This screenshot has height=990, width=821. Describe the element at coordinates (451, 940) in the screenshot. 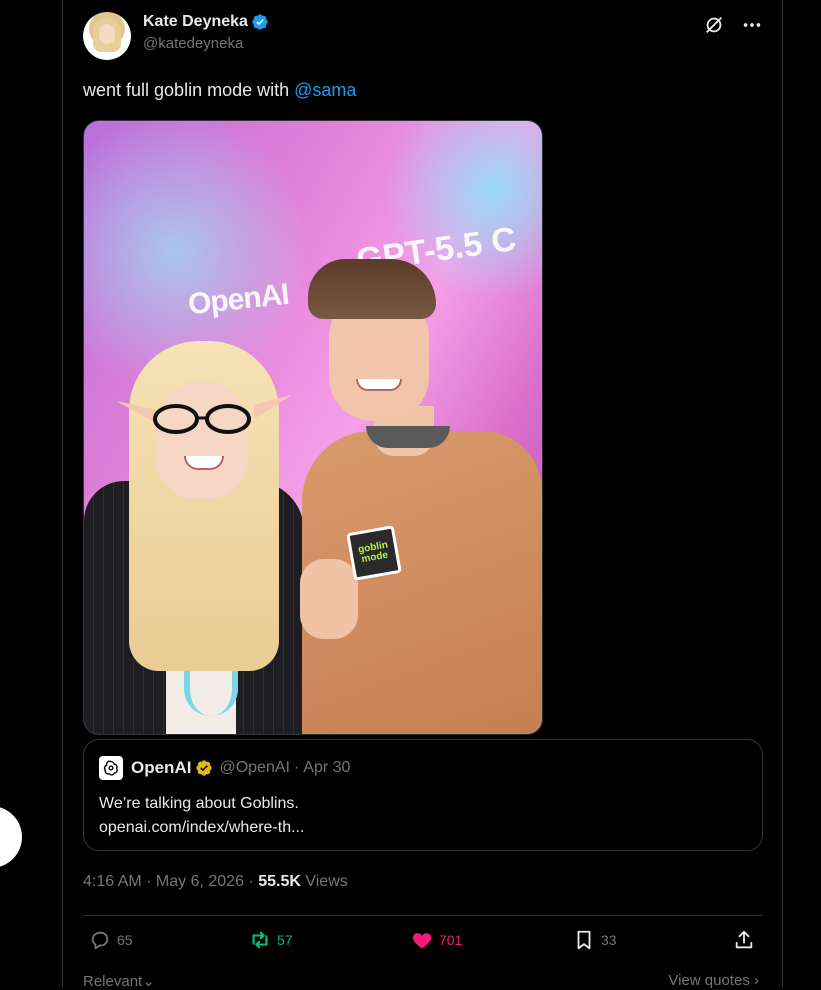

I see `like-count: 701` at that location.